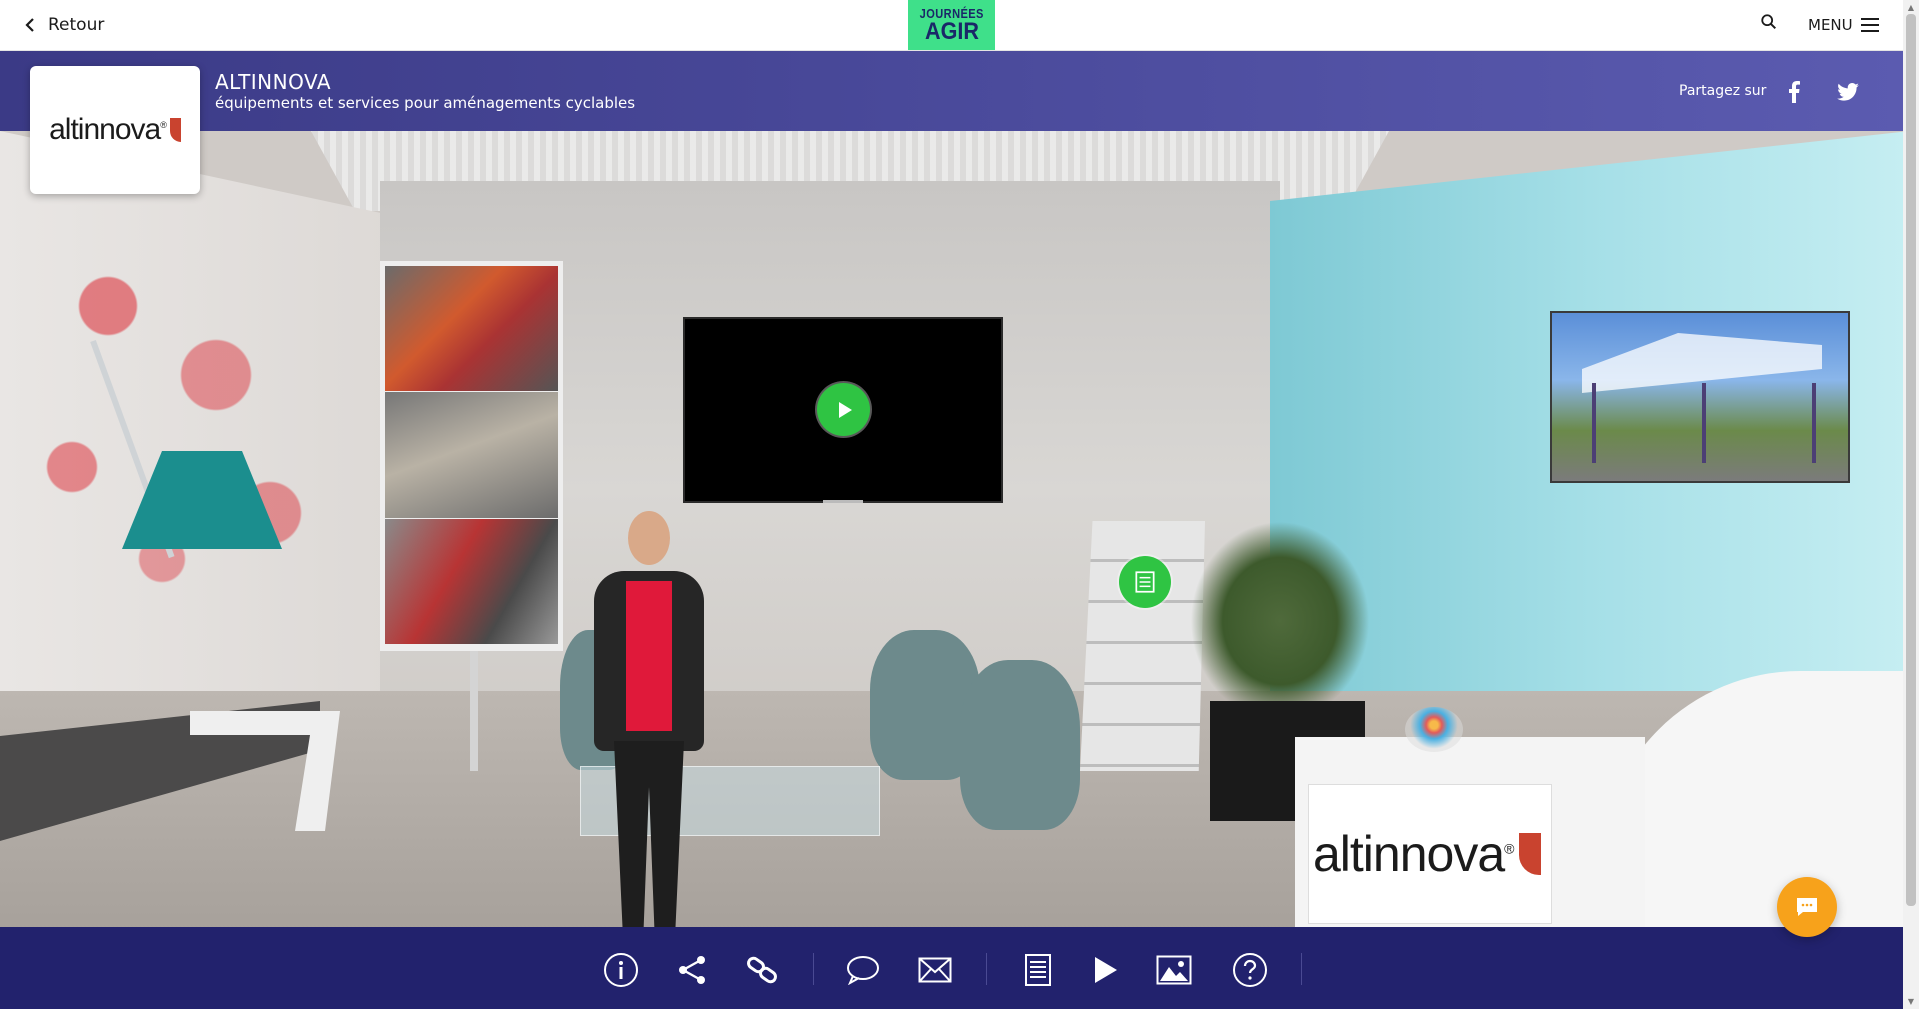 The height and width of the screenshot is (1009, 1919). I want to click on info-button, so click(621, 970).